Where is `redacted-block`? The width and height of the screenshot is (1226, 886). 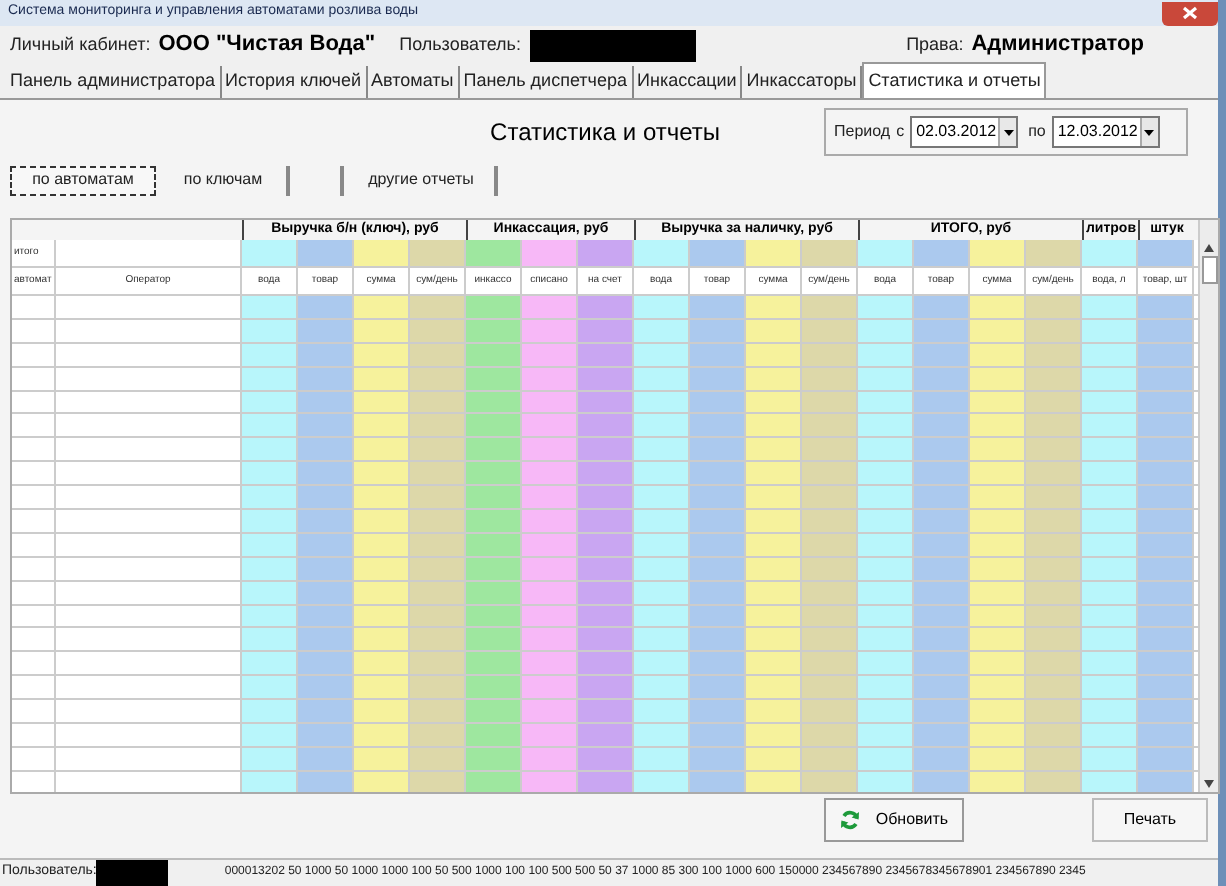 redacted-block is located at coordinates (132, 873).